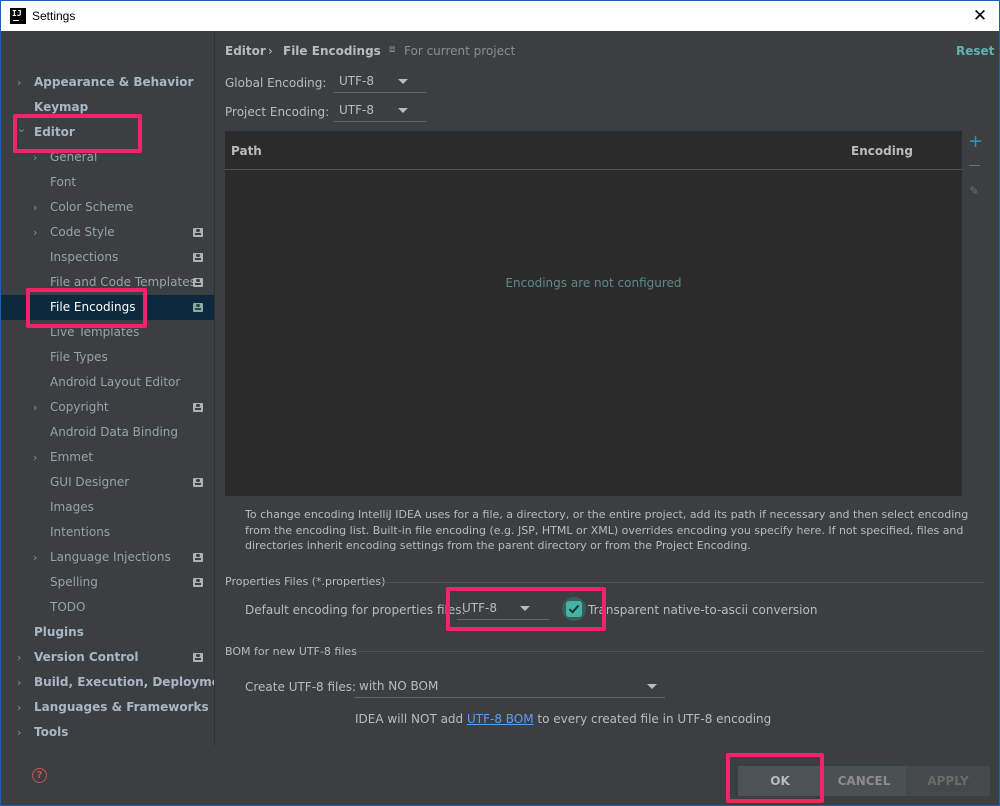 The width and height of the screenshot is (1000, 806). What do you see at coordinates (72, 457) in the screenshot?
I see `sidebar-item-label: Emmet` at bounding box center [72, 457].